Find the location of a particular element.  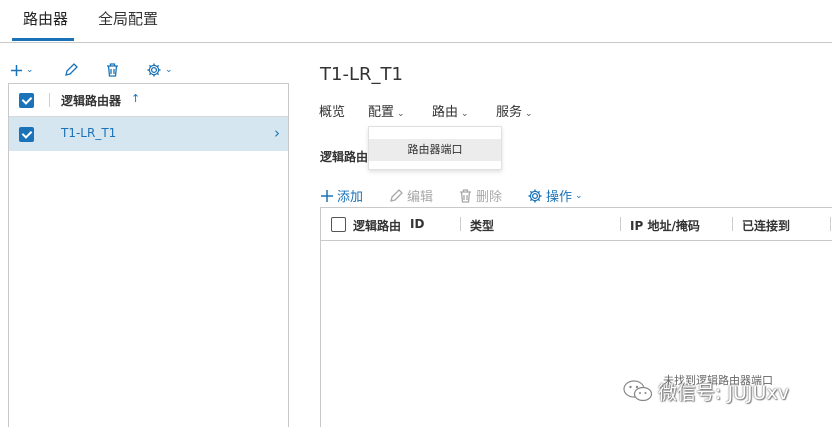

pencil-icon is located at coordinates (396, 195).